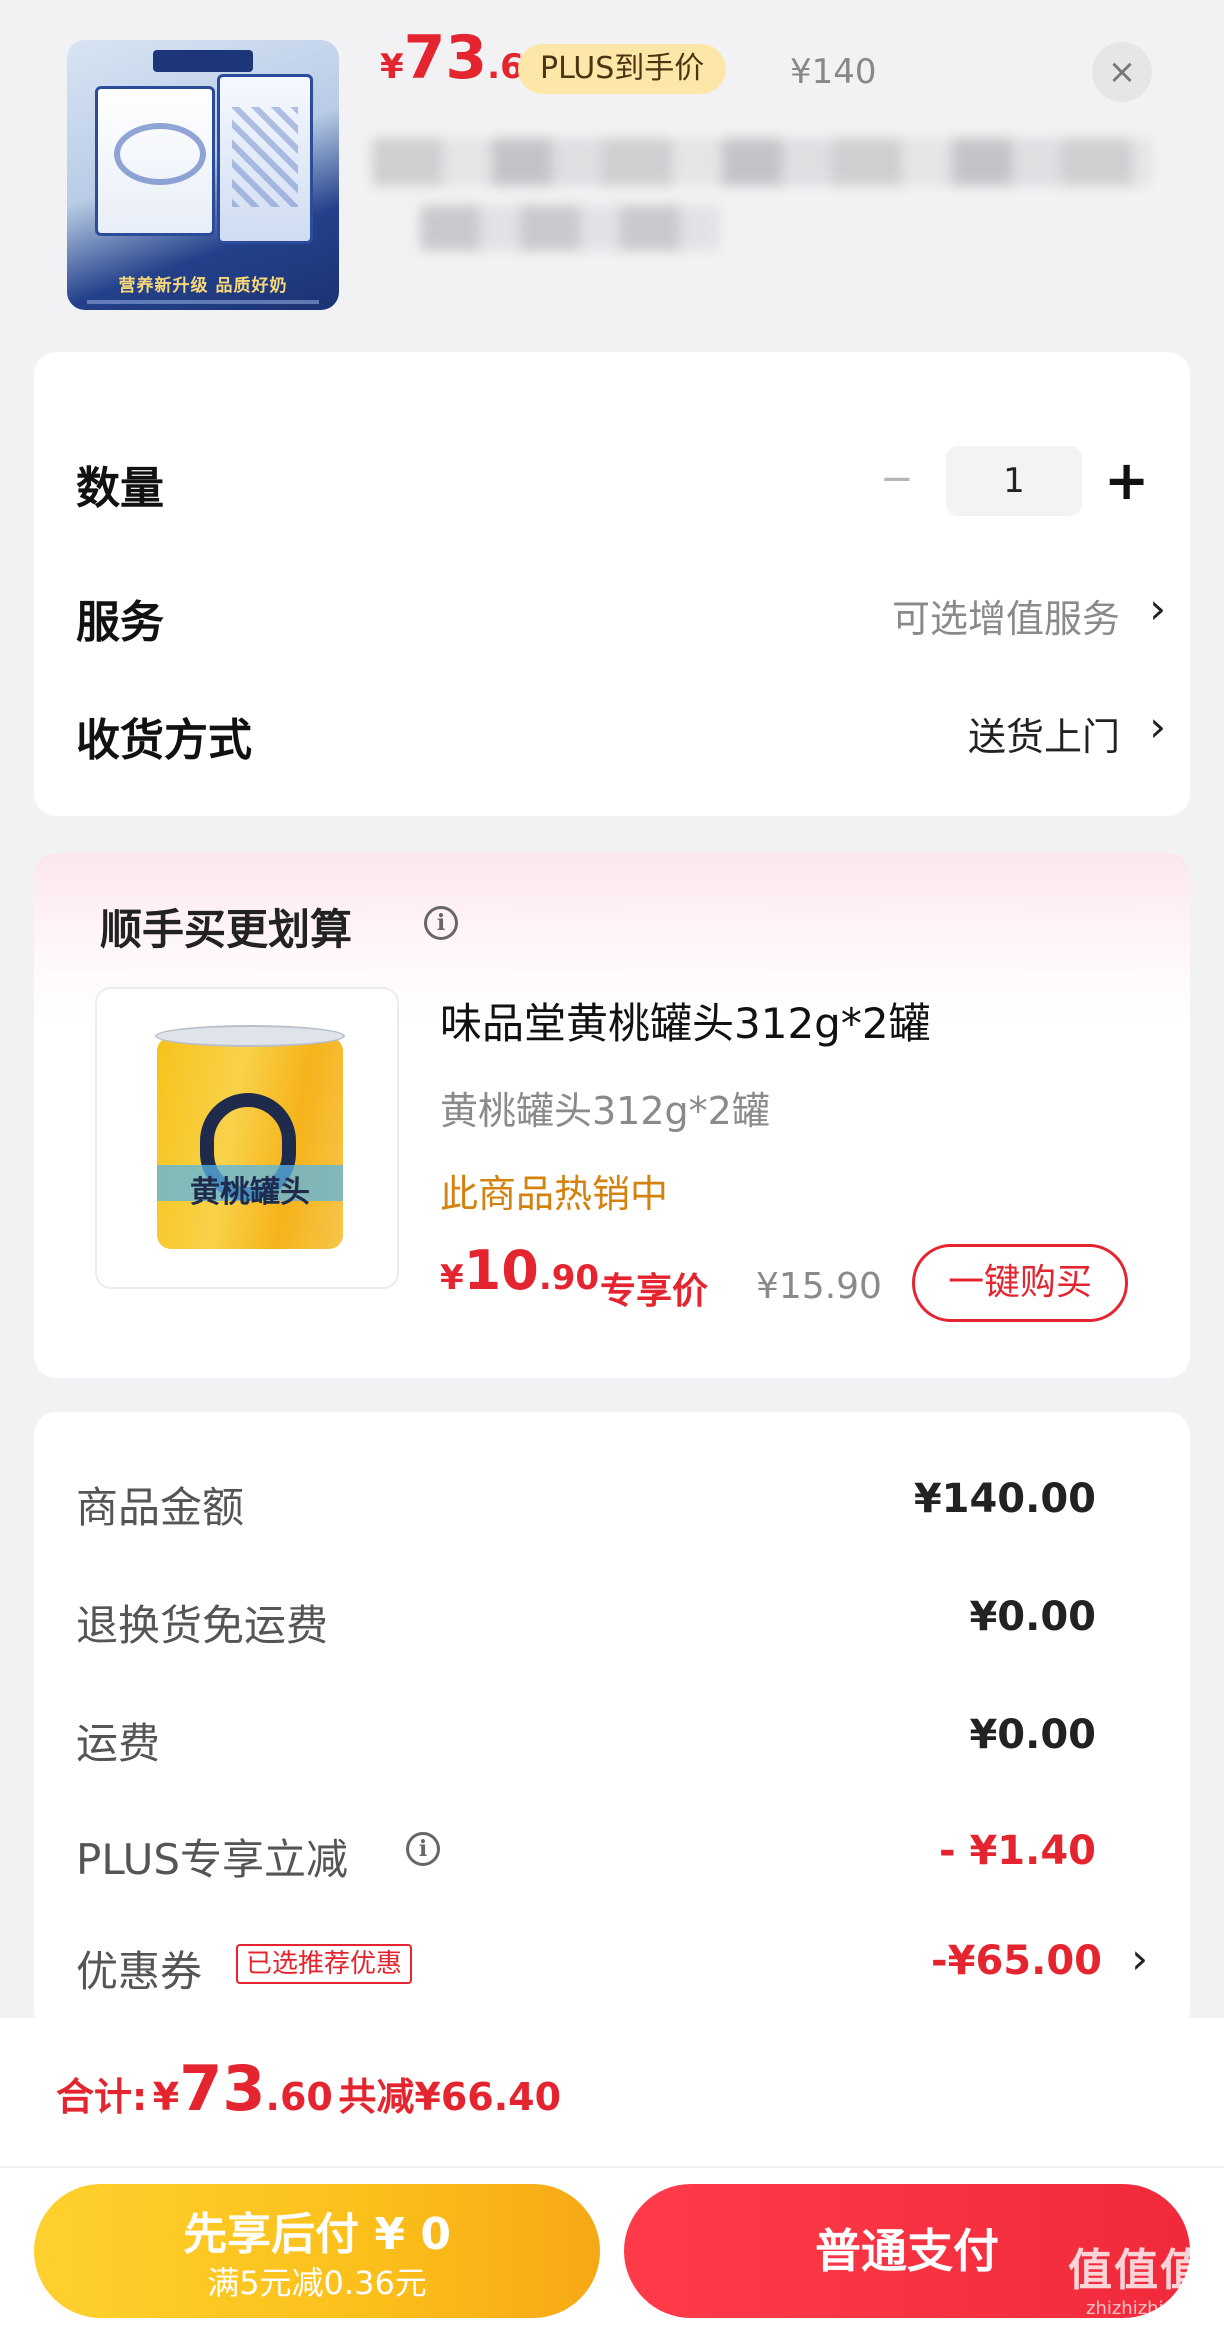 This screenshot has width=1224, height=2331. I want to click on coupon-value: -¥65.00, so click(1016, 1961).